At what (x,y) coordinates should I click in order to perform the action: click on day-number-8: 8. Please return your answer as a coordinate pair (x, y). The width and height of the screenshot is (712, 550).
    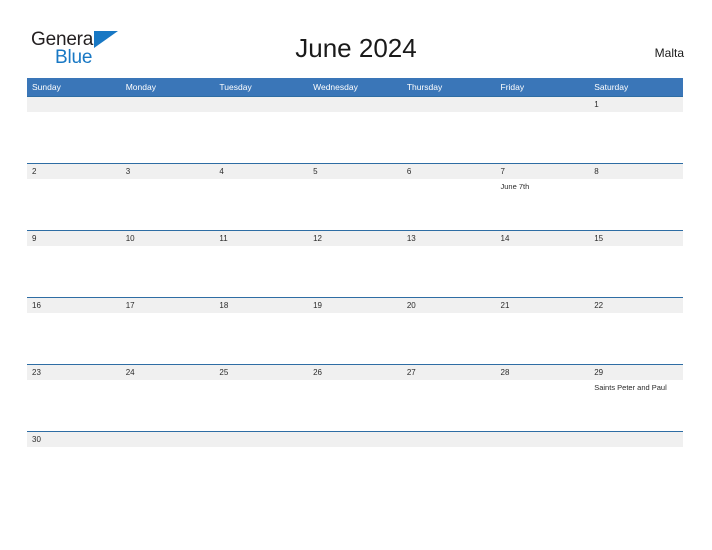
    Looking at the image, I should click on (636, 171).